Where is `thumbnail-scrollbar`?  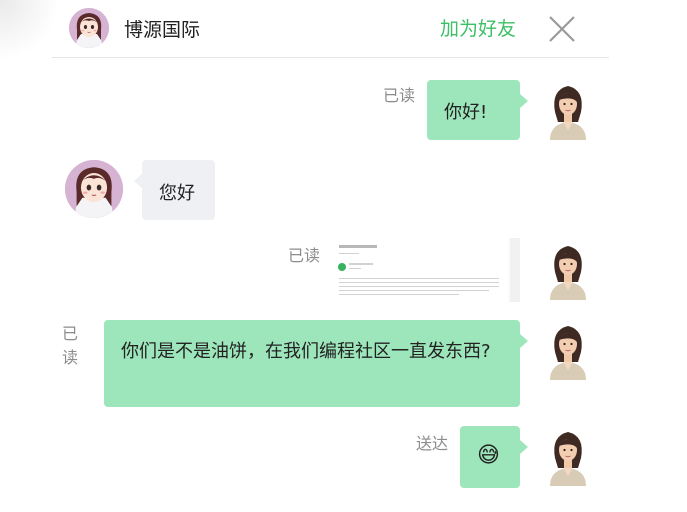 thumbnail-scrollbar is located at coordinates (515, 270).